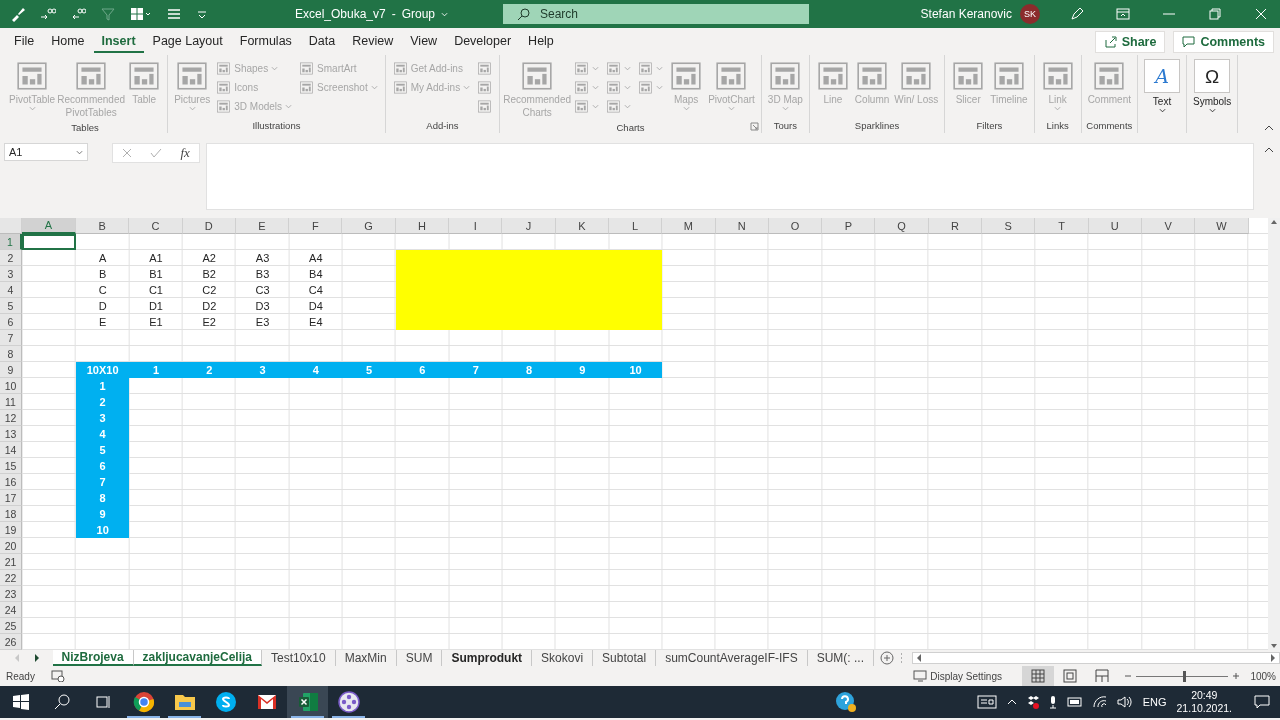 Image resolution: width=1280 pixels, height=720 pixels. Describe the element at coordinates (118, 41) in the screenshot. I see `menu-tab: Insert` at that location.